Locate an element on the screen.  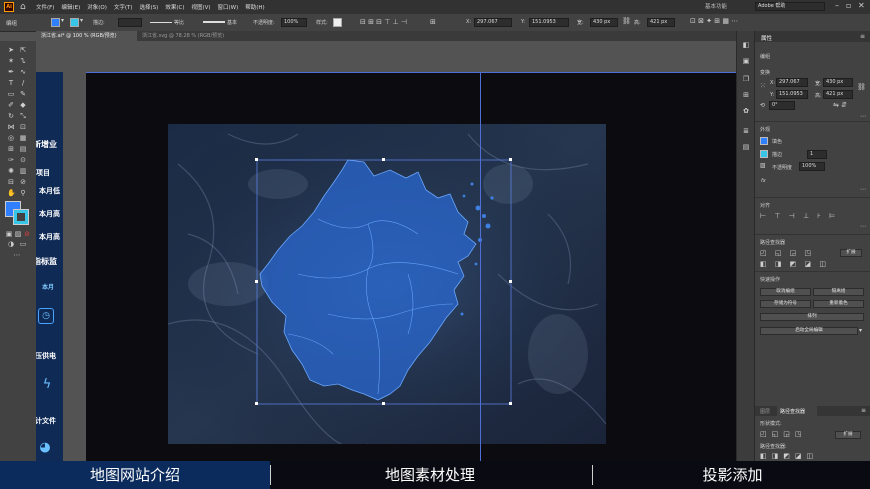
save-as-symbol-button: 存储为符号 is located at coordinates (785, 304).